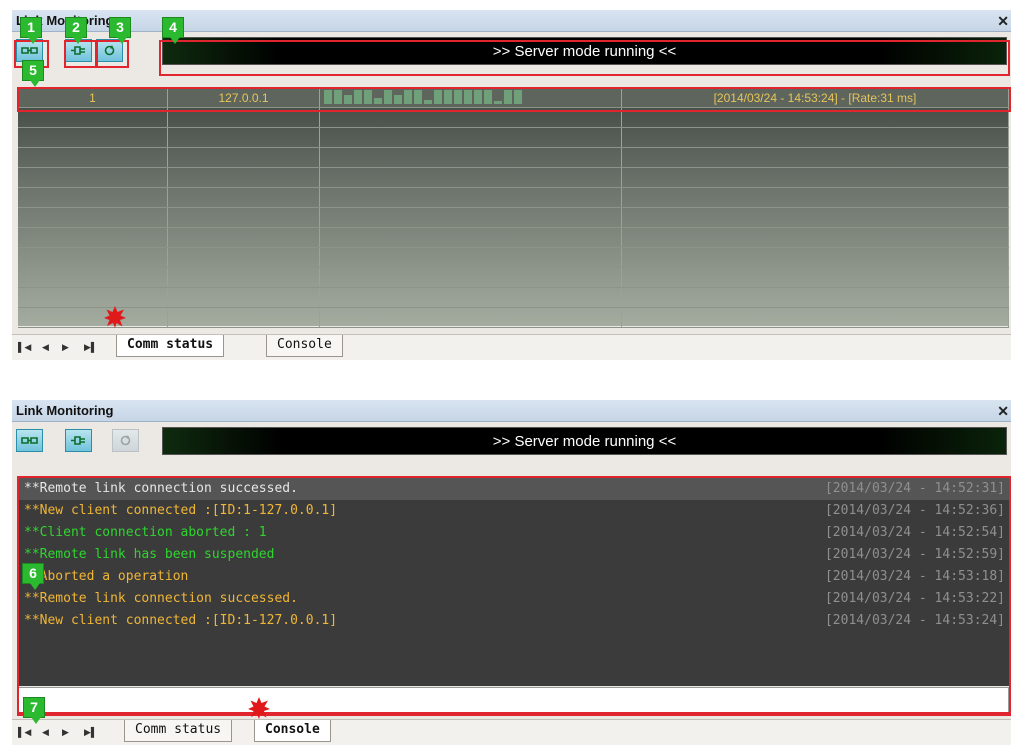  I want to click on console-message: **Aborted a operation, so click(106, 576).